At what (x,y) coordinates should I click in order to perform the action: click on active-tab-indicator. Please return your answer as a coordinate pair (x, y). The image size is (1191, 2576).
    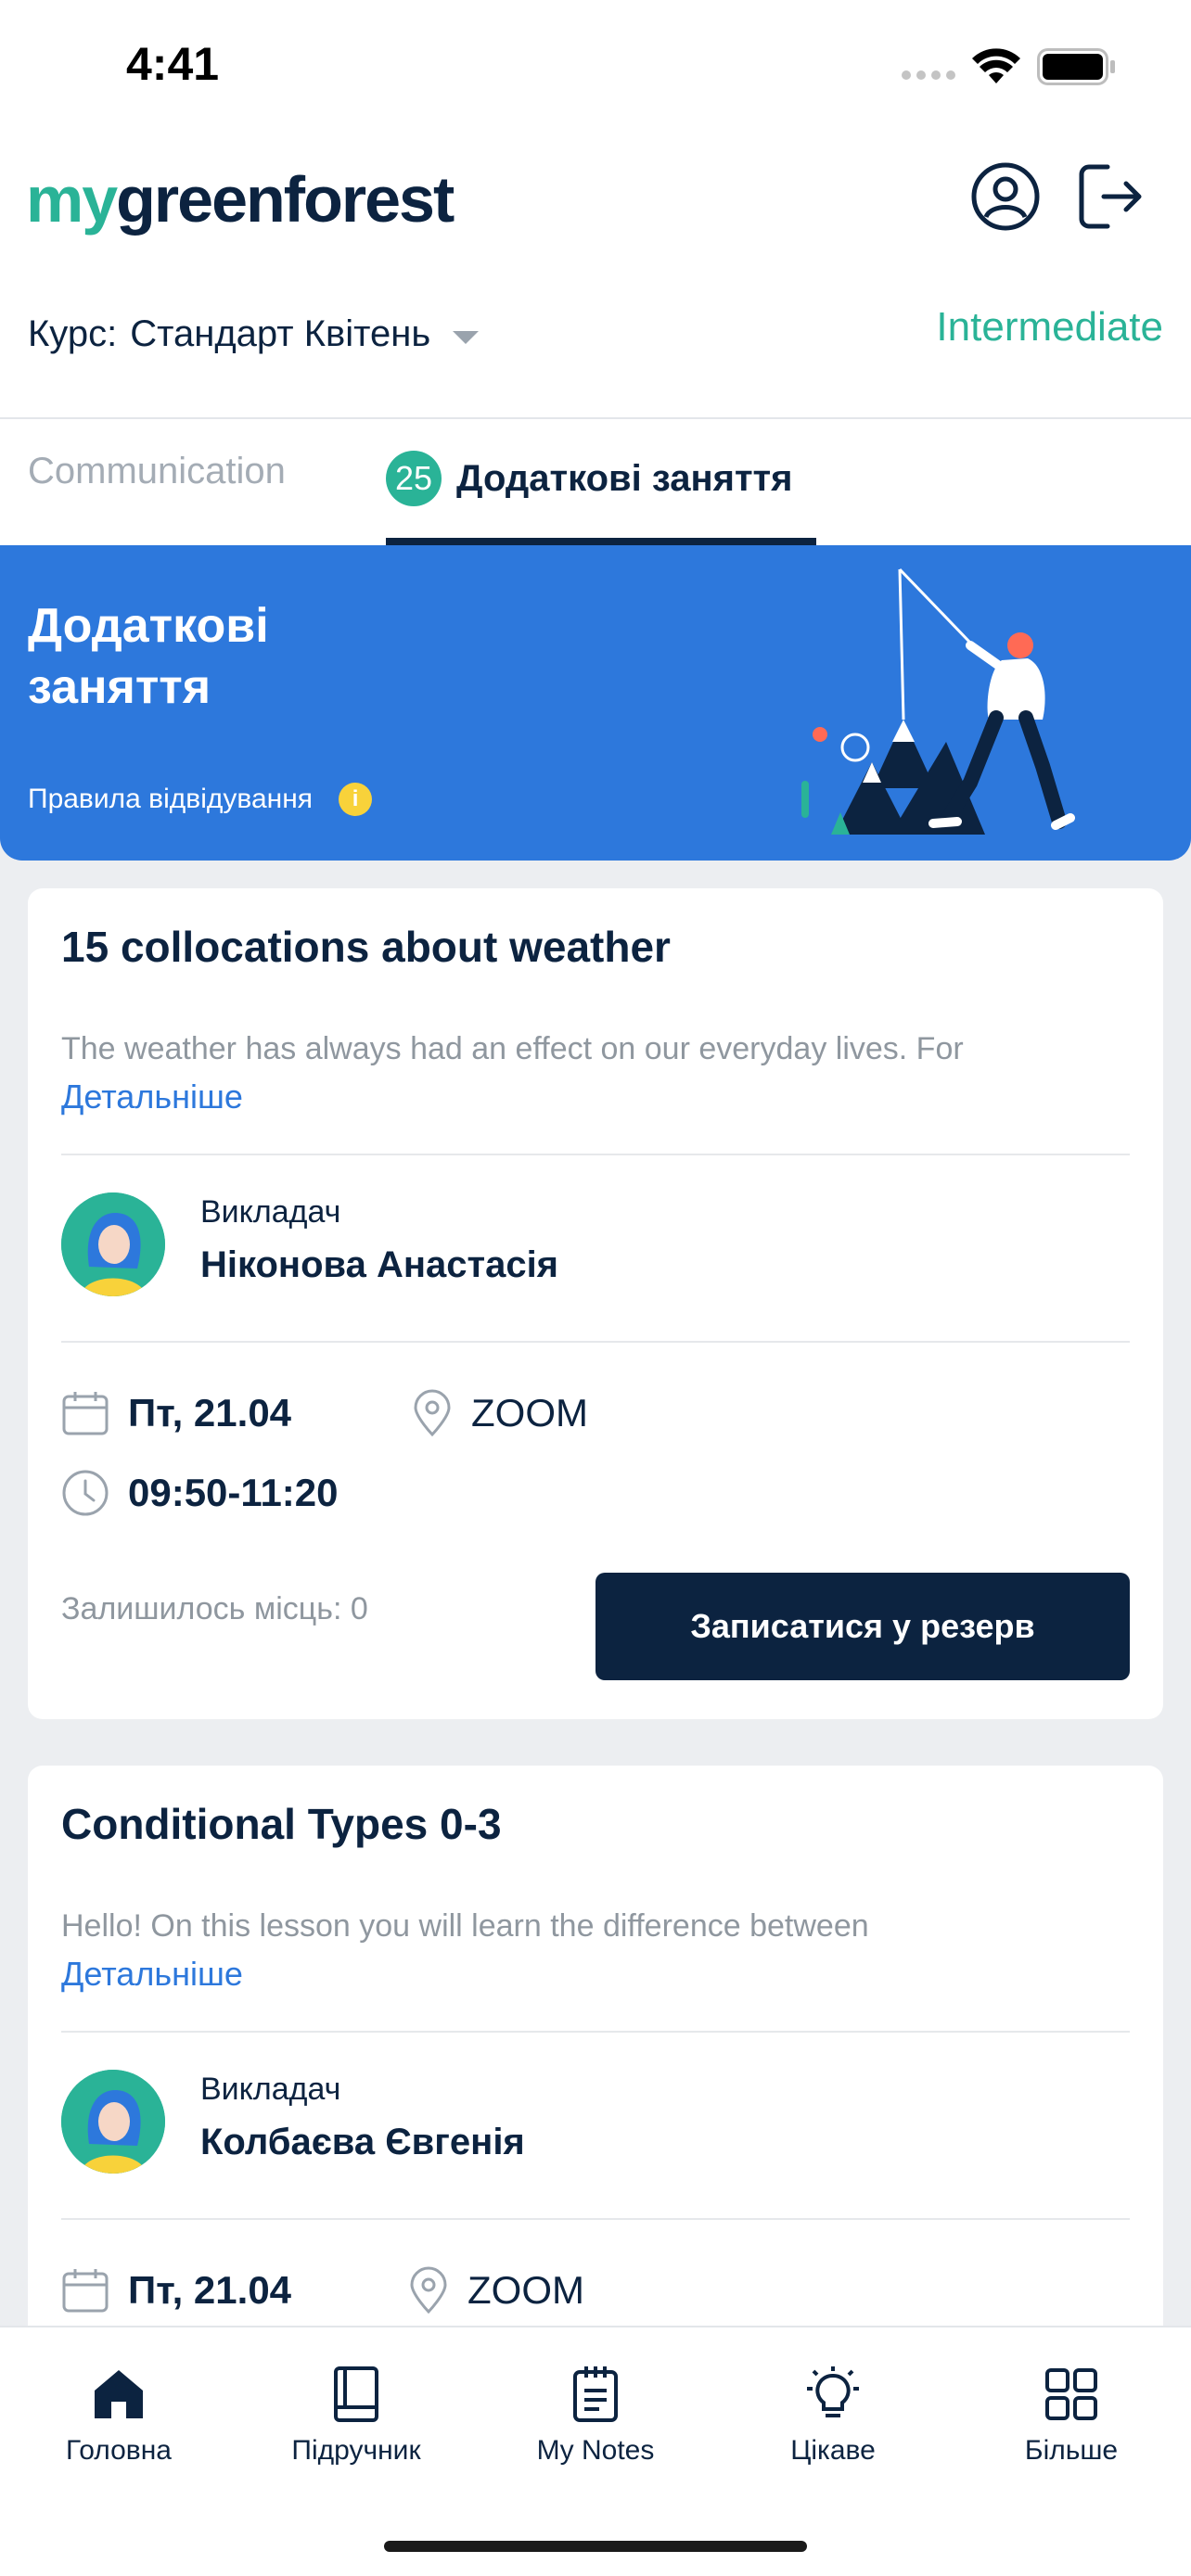
    Looking at the image, I should click on (601, 541).